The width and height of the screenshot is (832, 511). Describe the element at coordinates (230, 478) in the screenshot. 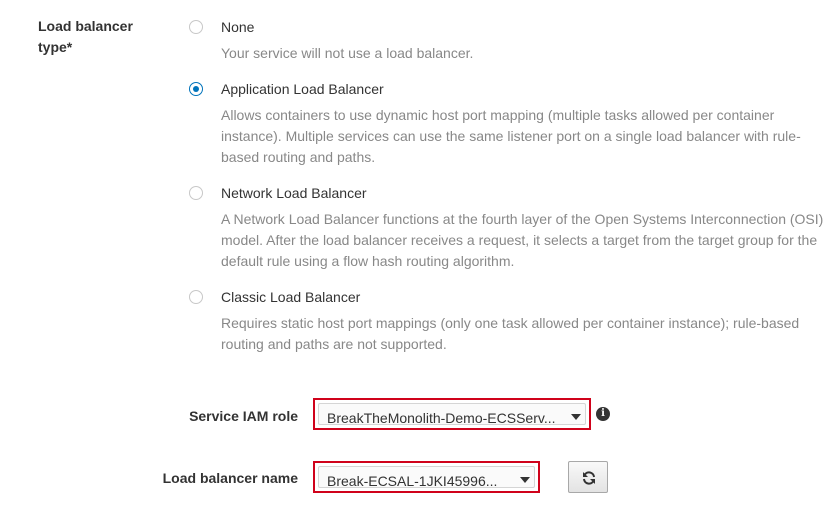

I see `load-balancer-name-label: Load balancer name` at that location.